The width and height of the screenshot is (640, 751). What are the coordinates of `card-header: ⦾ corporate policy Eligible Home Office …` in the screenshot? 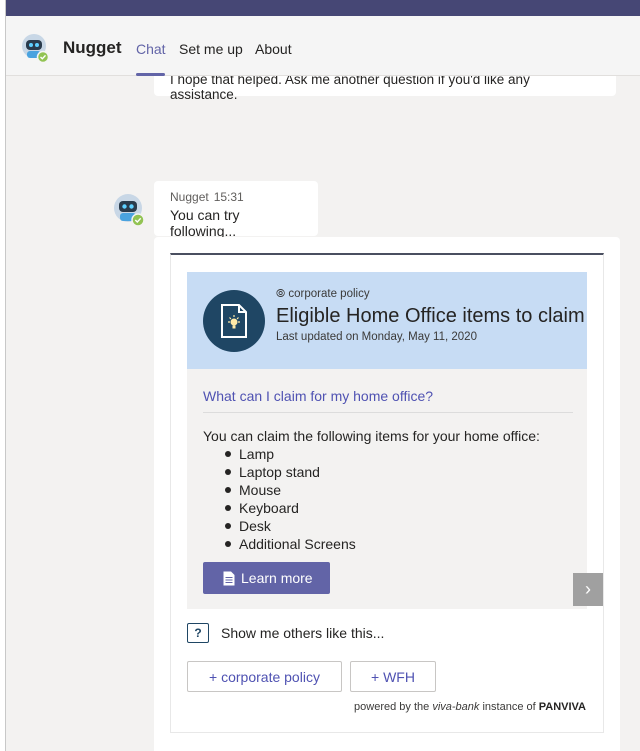 It's located at (387, 320).